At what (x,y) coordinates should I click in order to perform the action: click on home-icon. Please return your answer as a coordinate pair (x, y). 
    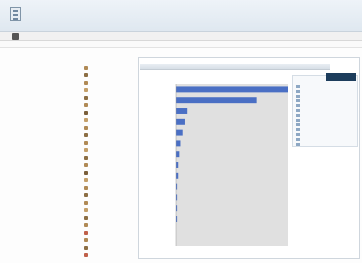
    Looking at the image, I should click on (15, 36).